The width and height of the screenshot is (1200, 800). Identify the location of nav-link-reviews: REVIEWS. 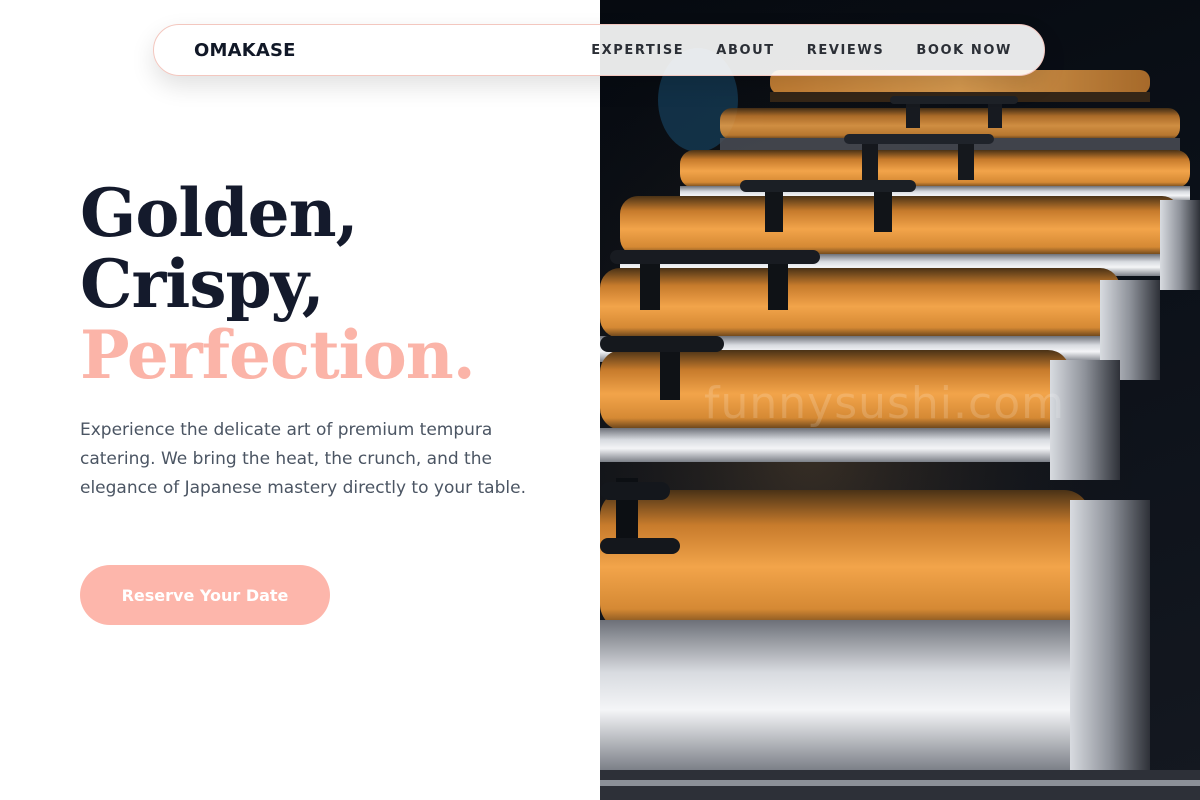
(846, 50).